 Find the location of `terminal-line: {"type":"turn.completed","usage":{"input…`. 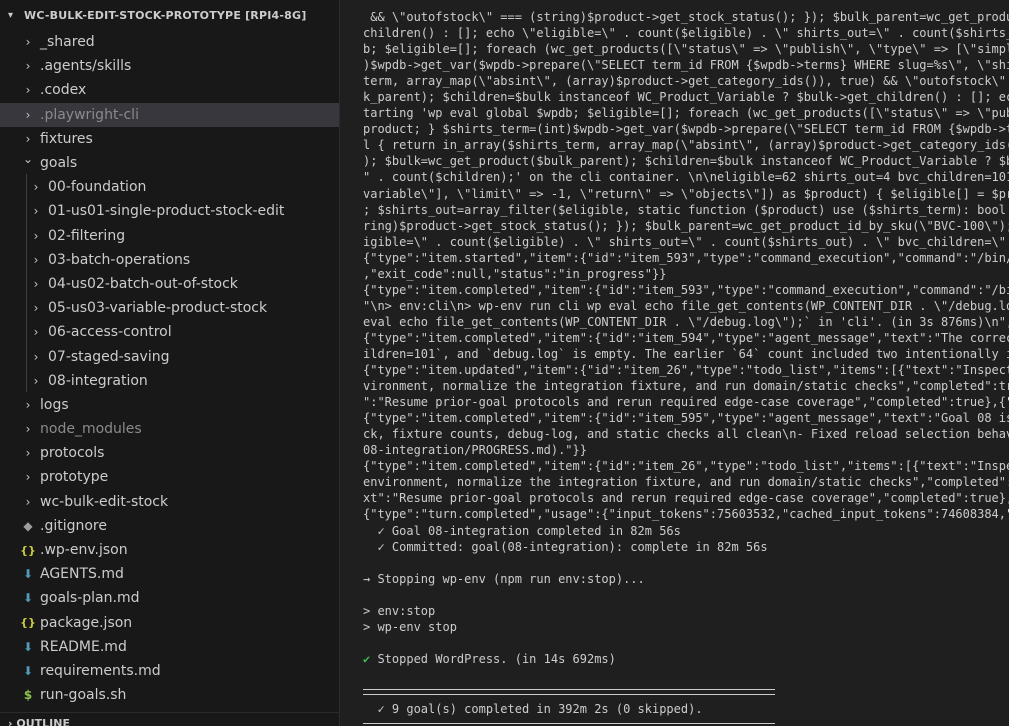

terminal-line: {"type":"turn.completed","usage":{"input… is located at coordinates (686, 514).